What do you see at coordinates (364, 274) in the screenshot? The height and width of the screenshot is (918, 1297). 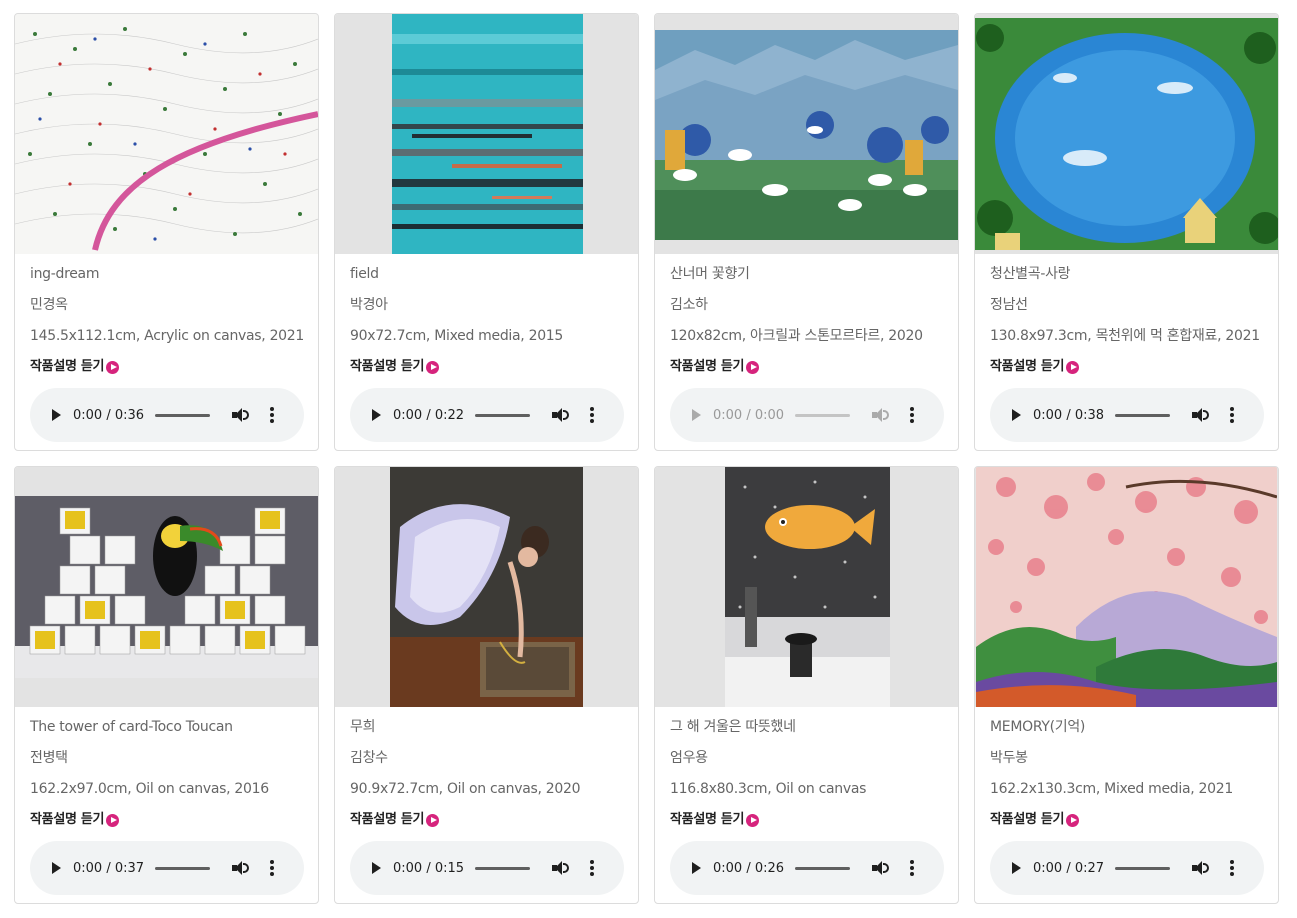 I see `artwork-title: field` at bounding box center [364, 274].